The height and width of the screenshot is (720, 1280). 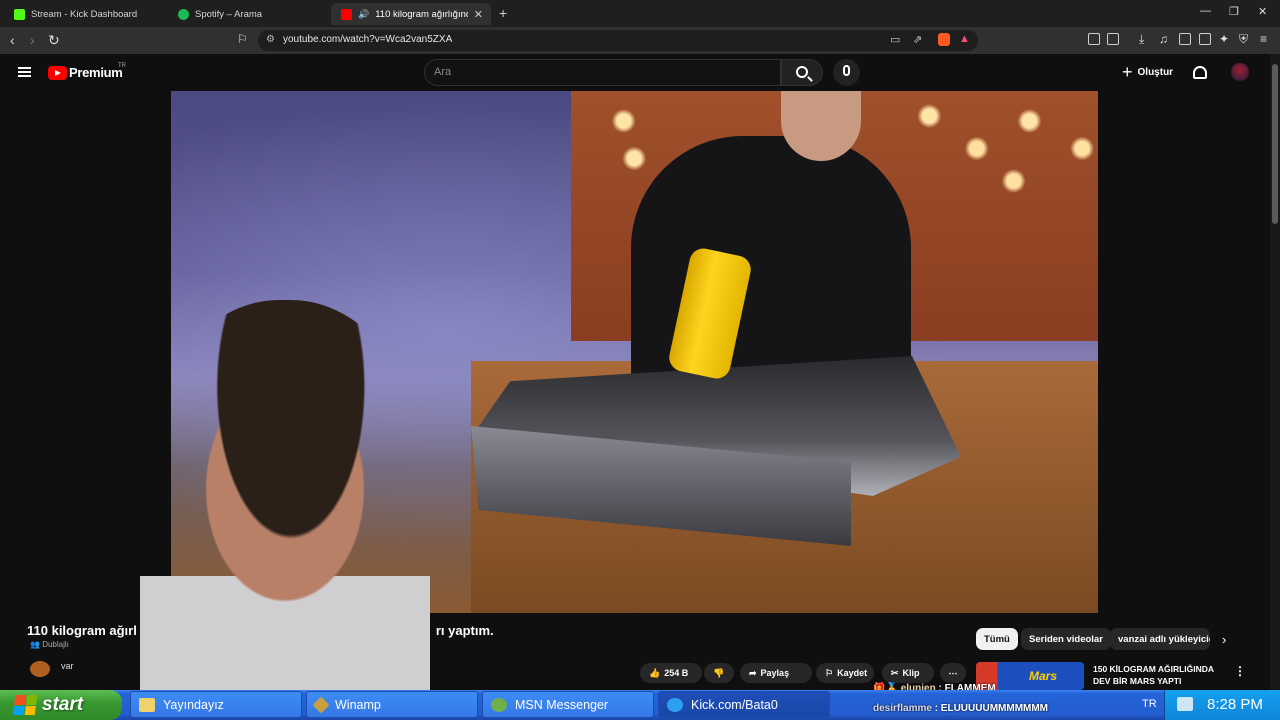 What do you see at coordinates (902, 708) in the screenshot?
I see `chat-username: desirflamme` at bounding box center [902, 708].